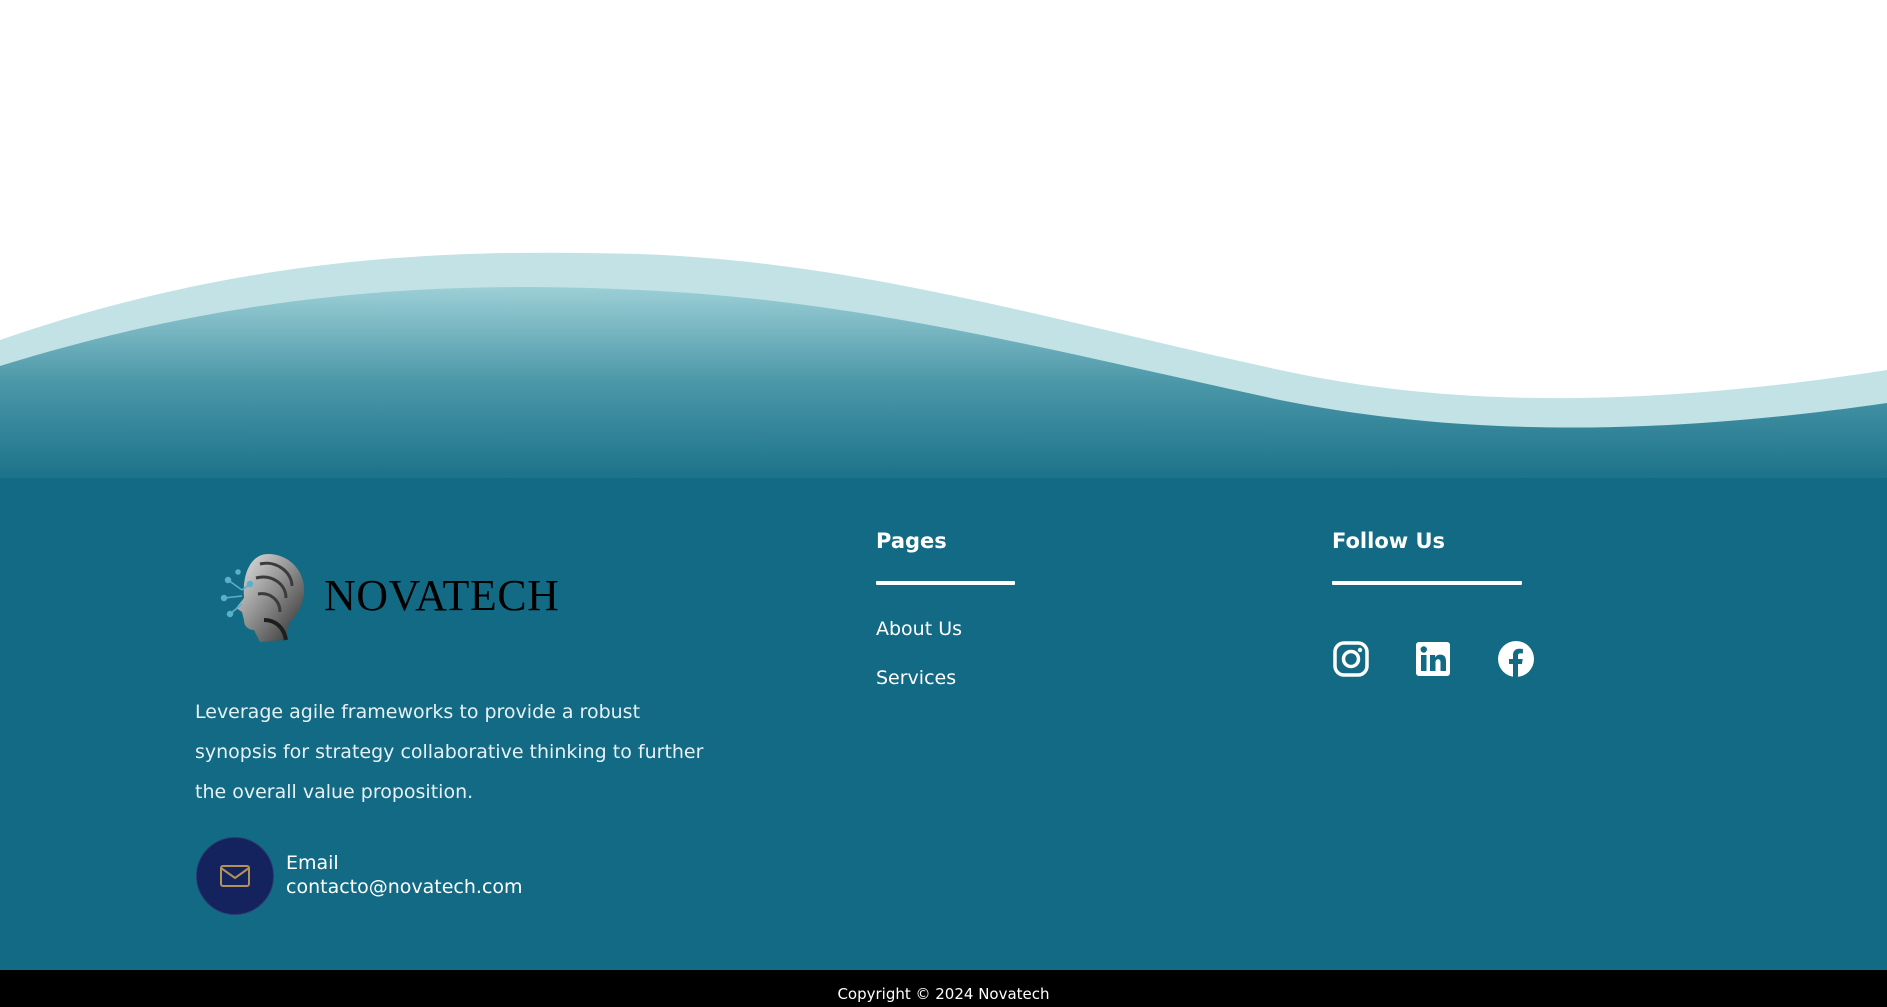  What do you see at coordinates (1427, 583) in the screenshot?
I see `follow-heading-underline` at bounding box center [1427, 583].